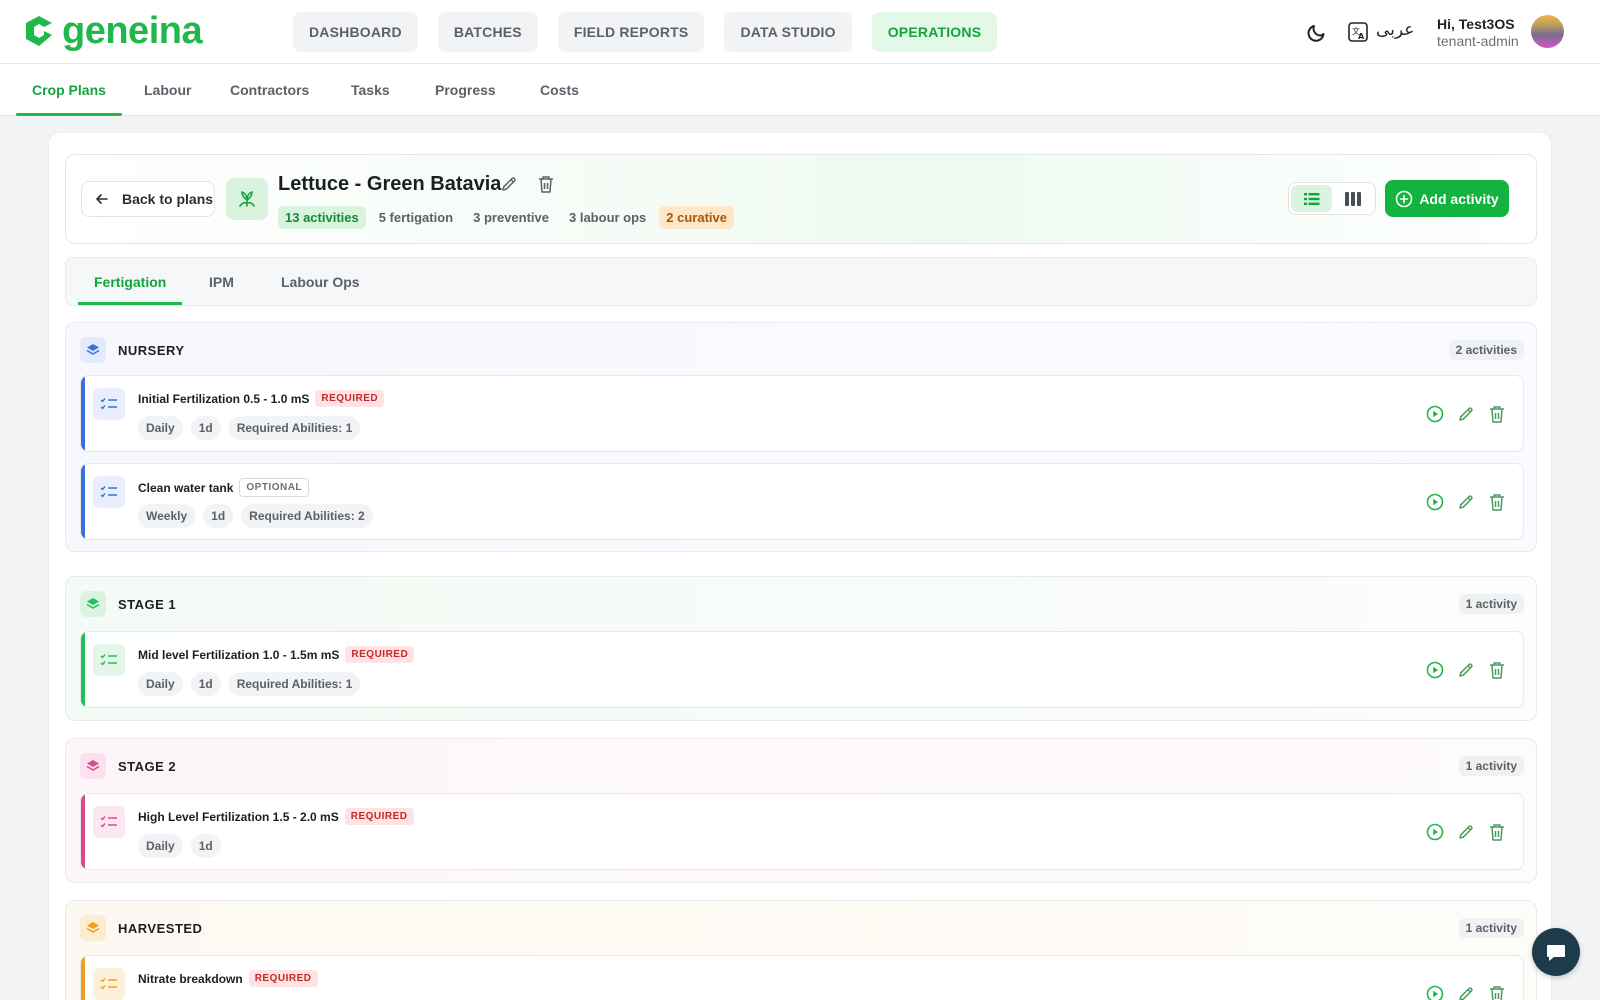  I want to click on list-view-button, so click(1311, 198).